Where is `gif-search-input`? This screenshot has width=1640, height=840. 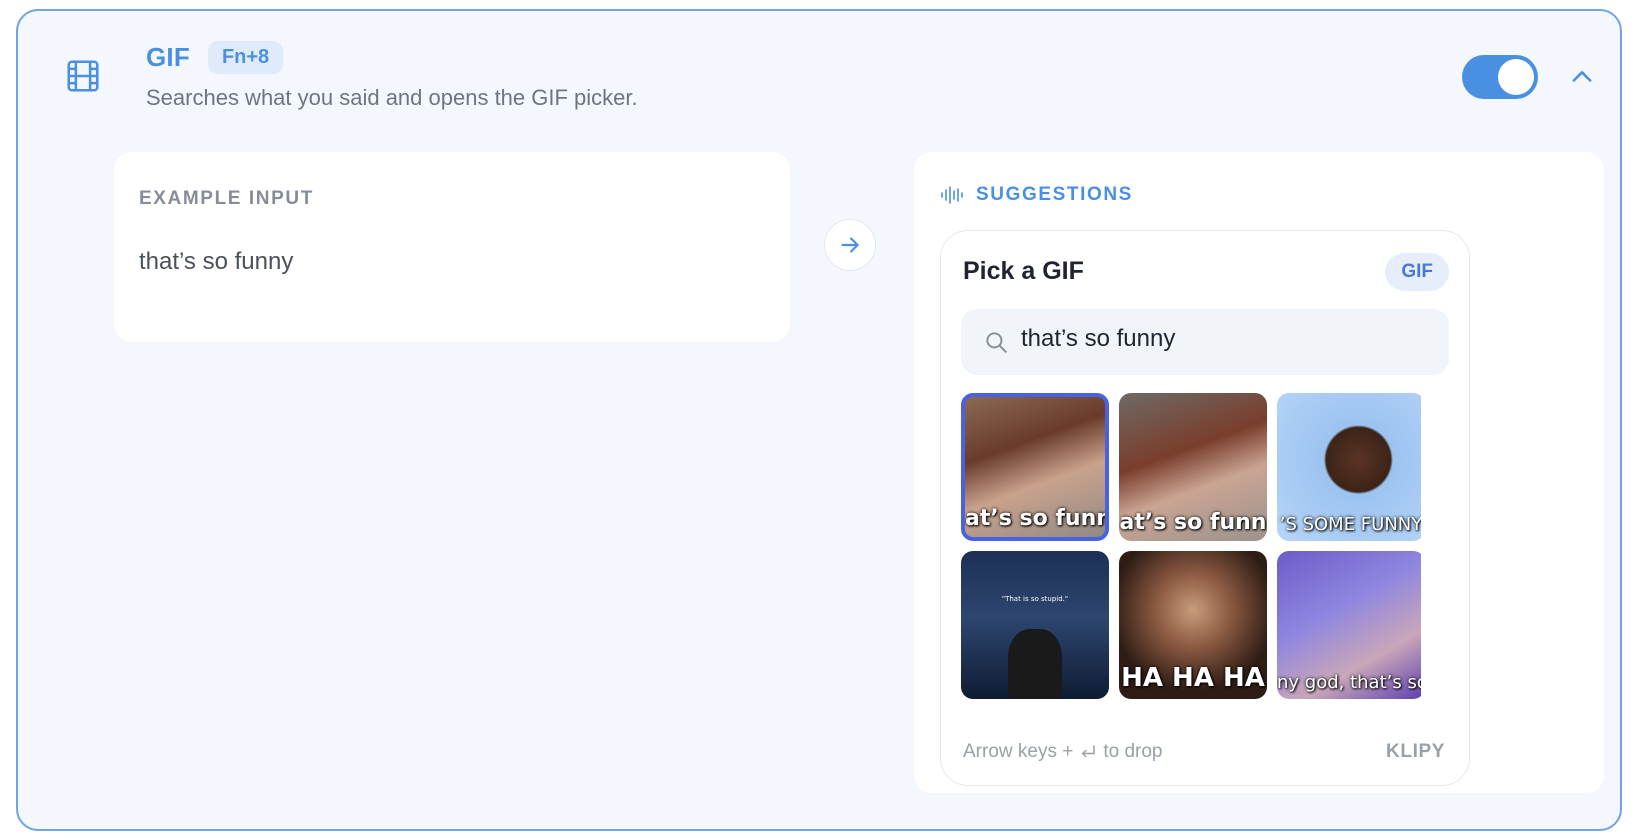
gif-search-input is located at coordinates (1221, 339).